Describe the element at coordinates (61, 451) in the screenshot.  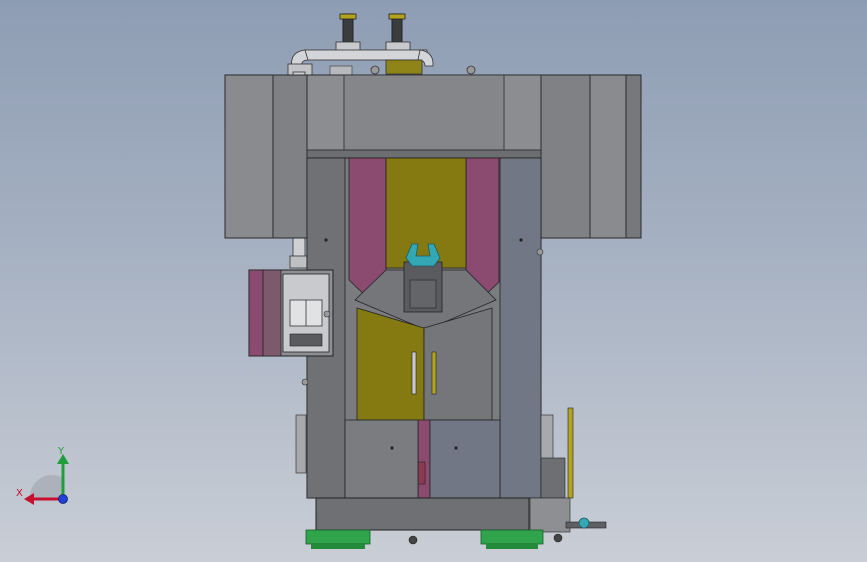
I see `y-axis-label: Y` at that location.